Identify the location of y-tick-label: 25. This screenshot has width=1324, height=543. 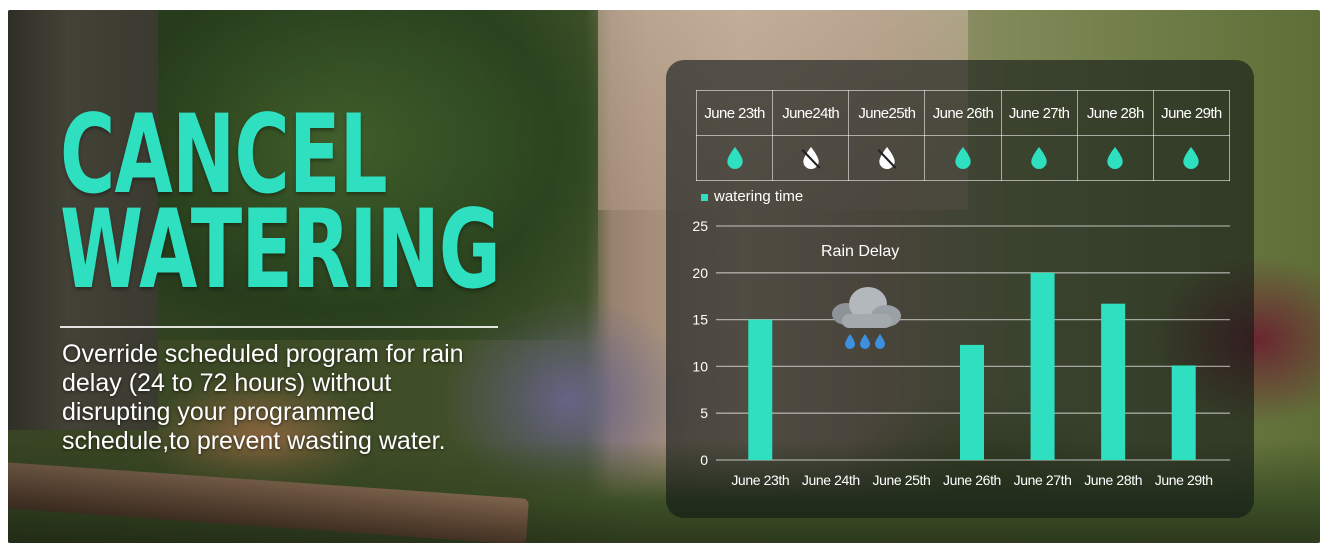
(700, 226).